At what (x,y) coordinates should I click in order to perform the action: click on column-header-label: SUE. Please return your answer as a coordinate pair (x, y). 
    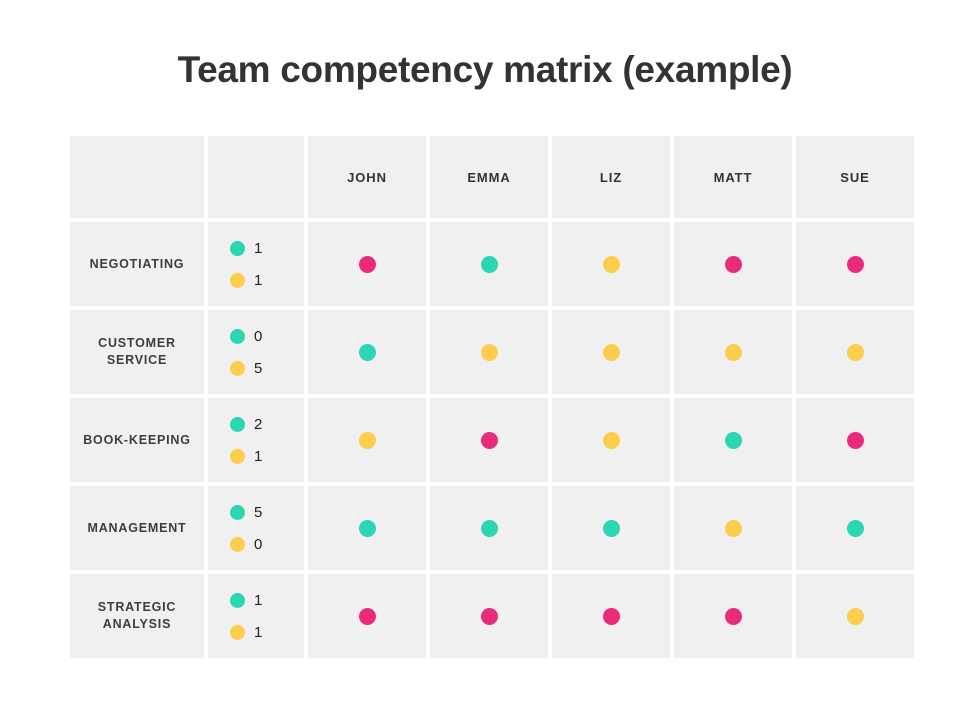
    Looking at the image, I should click on (855, 177).